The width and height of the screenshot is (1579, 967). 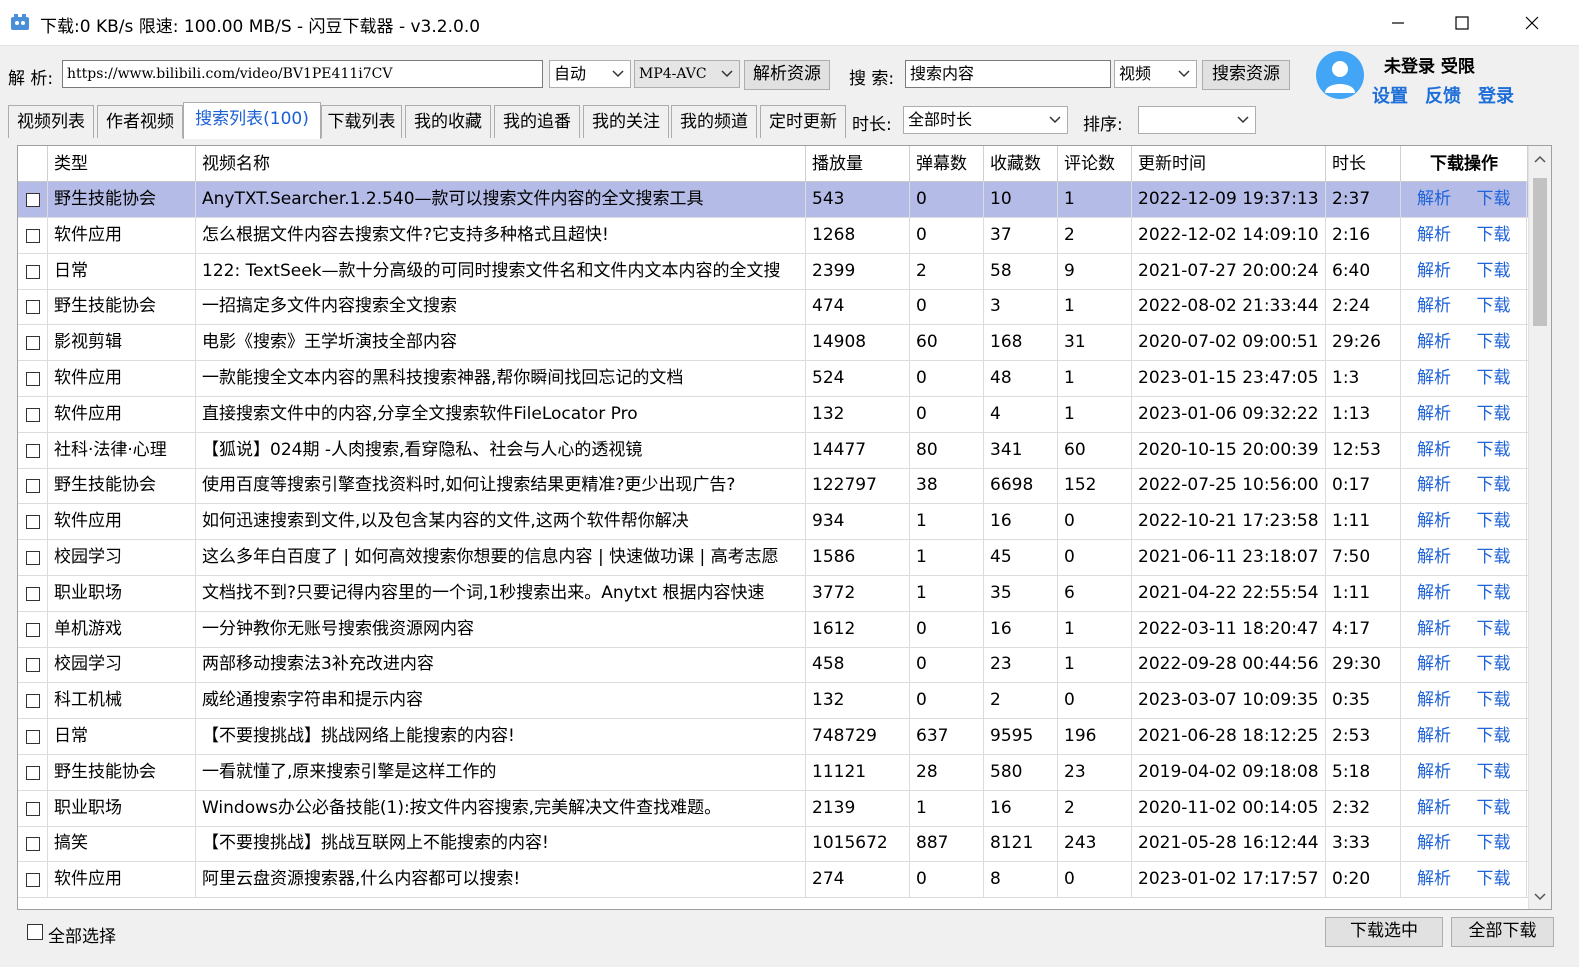 I want to click on column-header-updated: 更新时间, so click(x=1229, y=164).